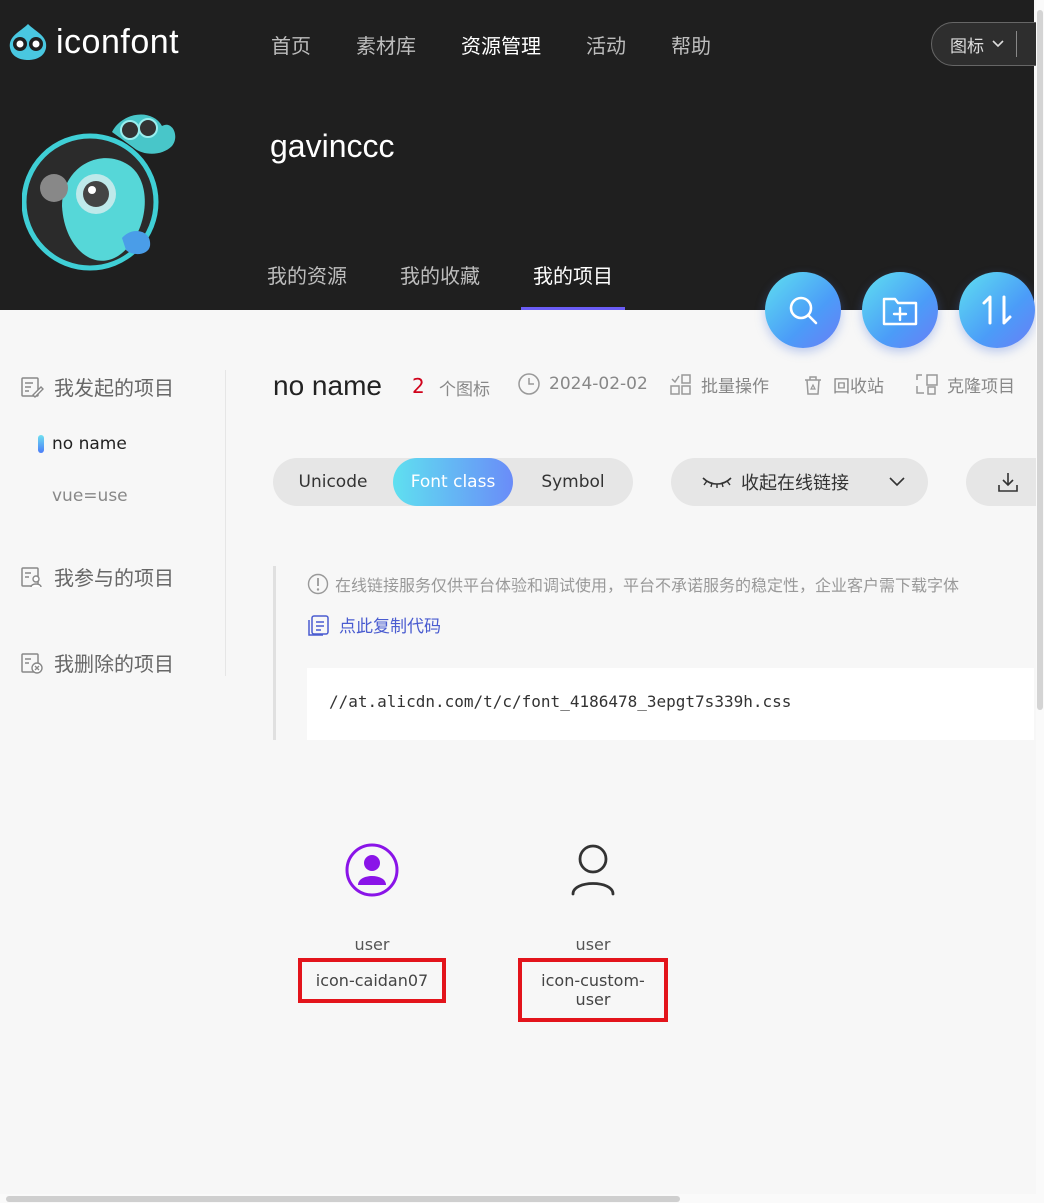  I want to click on icon-card: user icon-caidan07, so click(372, 916).